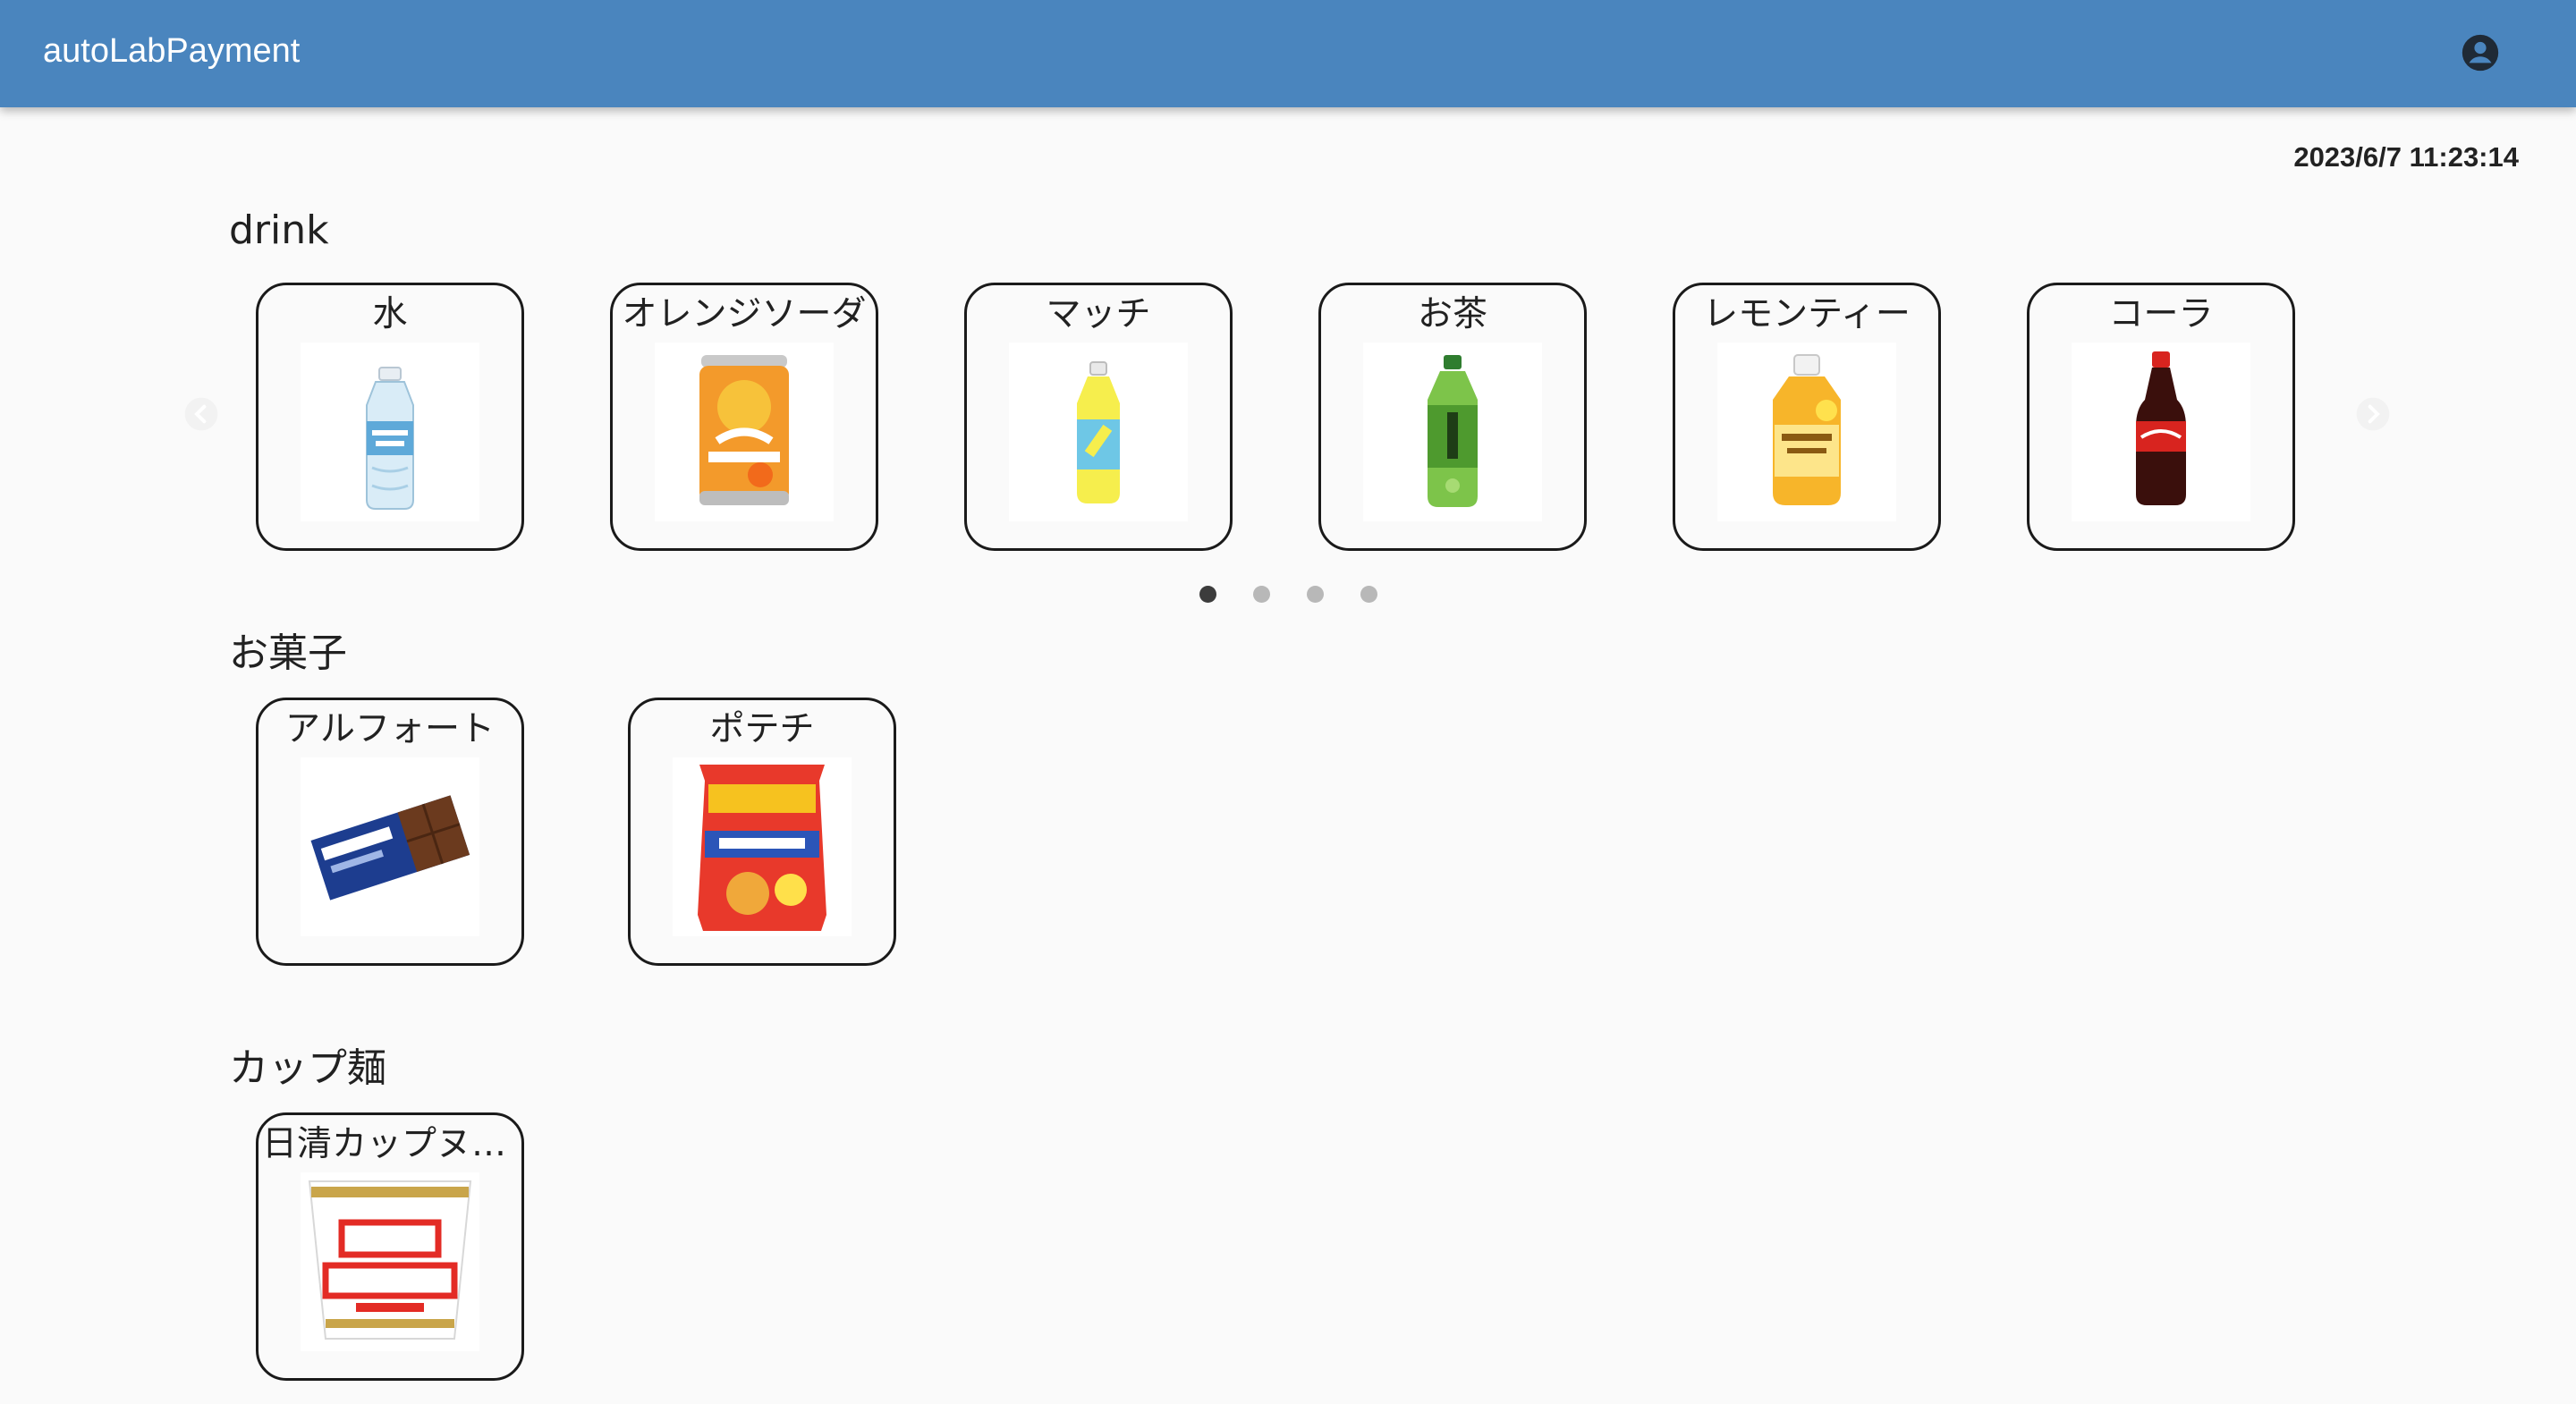  I want to click on product-card-cup-noodle: 日清カップヌードル, so click(390, 1247).